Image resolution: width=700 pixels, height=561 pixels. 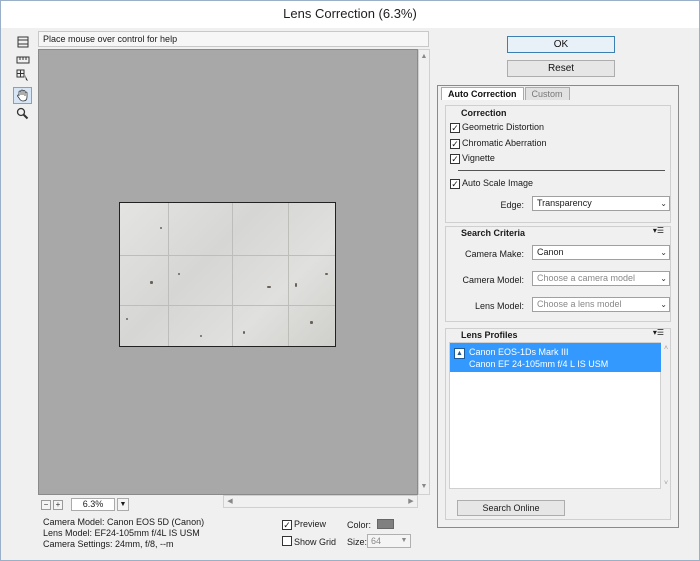 What do you see at coordinates (46, 504) in the screenshot?
I see `zoom-out-button: −` at bounding box center [46, 504].